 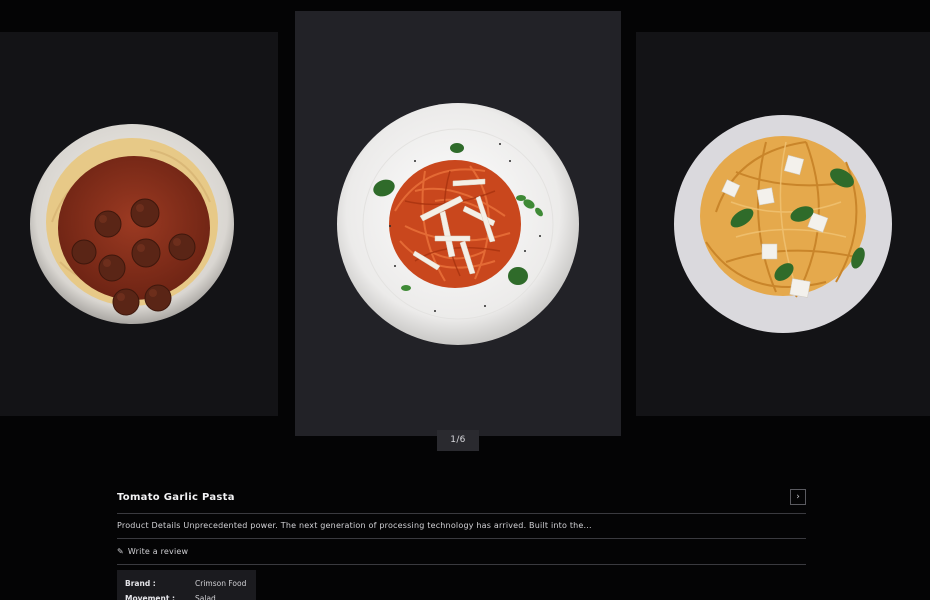 I want to click on spec-label: Movement :, so click(x=150, y=597).